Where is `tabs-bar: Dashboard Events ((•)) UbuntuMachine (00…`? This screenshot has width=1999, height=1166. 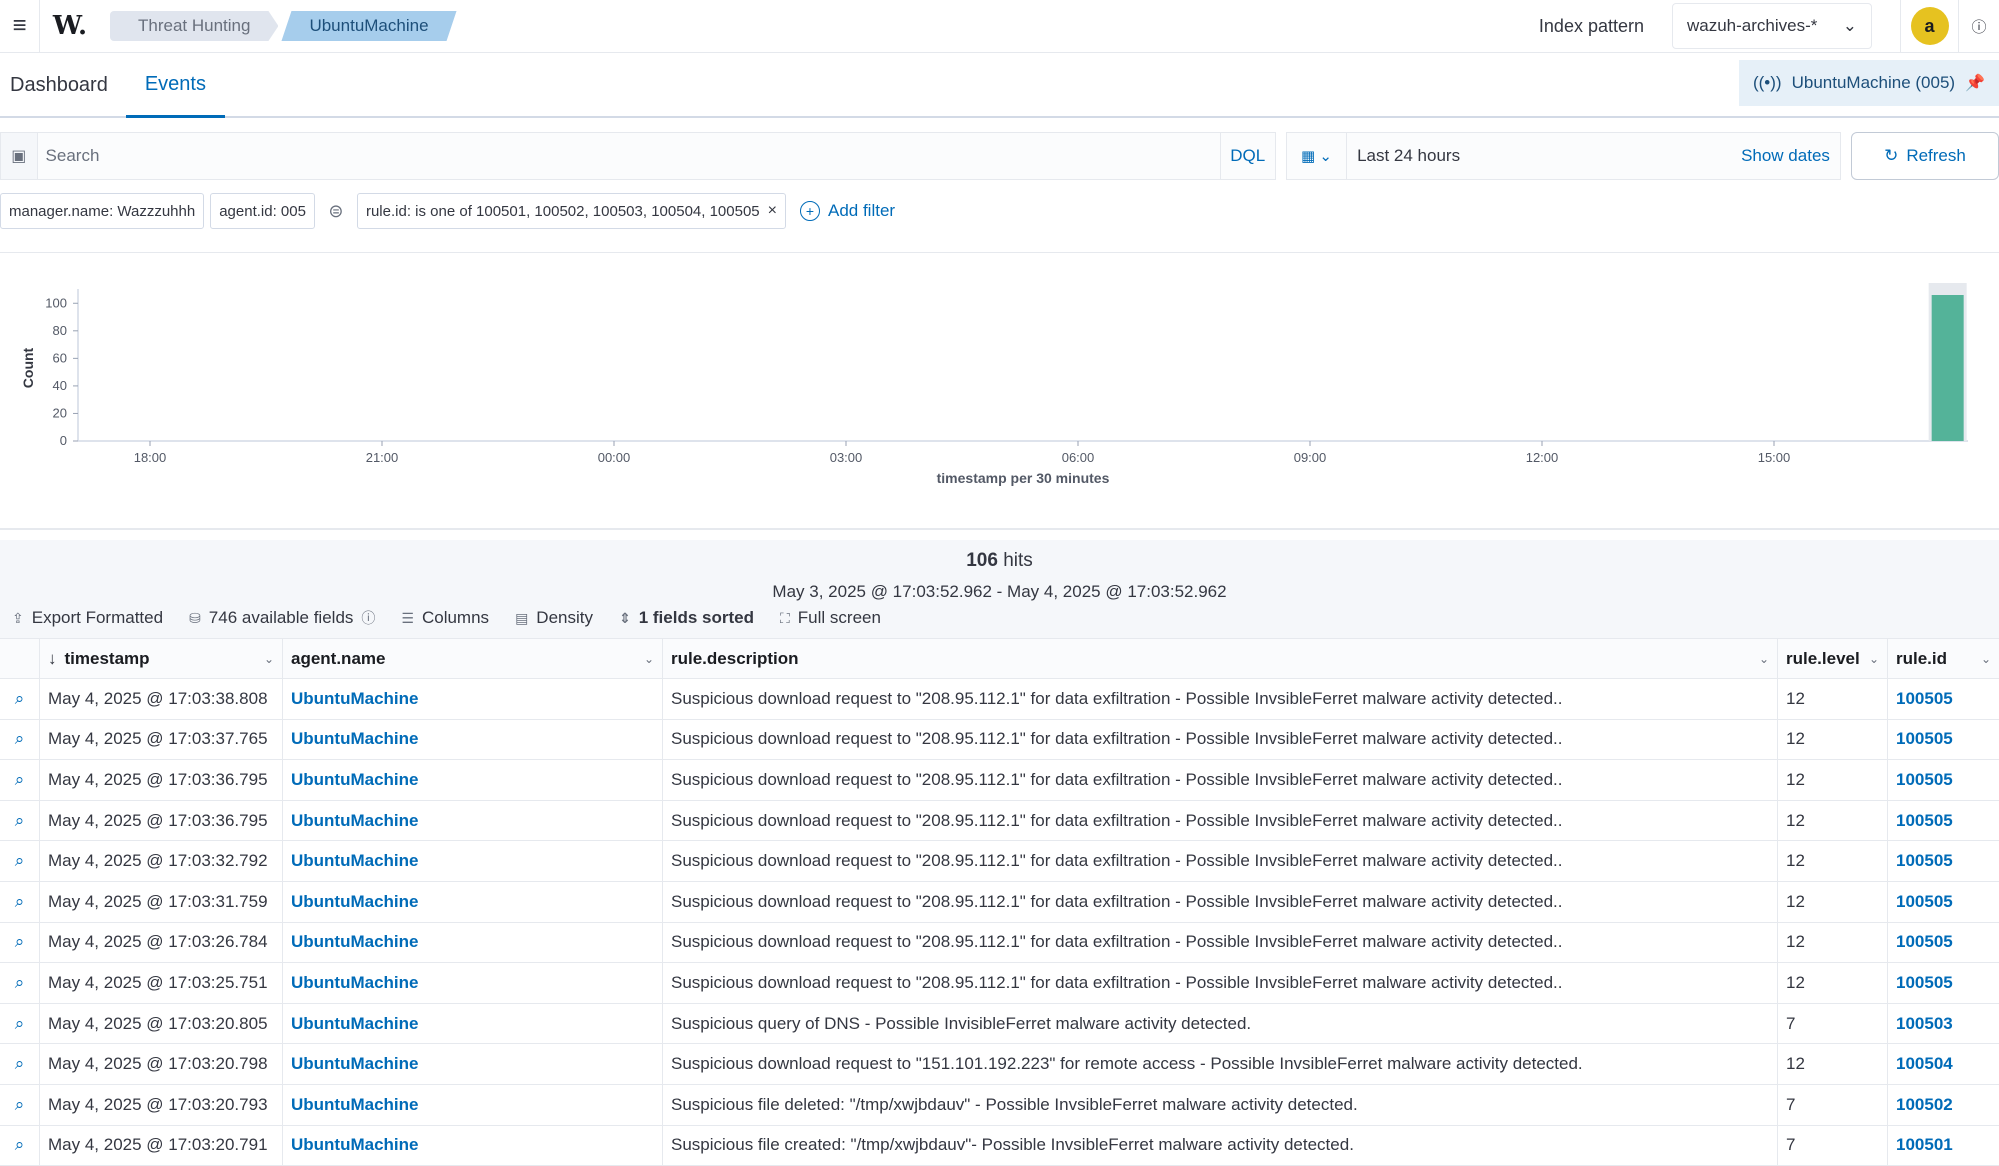 tabs-bar: Dashboard Events ((•)) UbuntuMachine (00… is located at coordinates (999, 86).